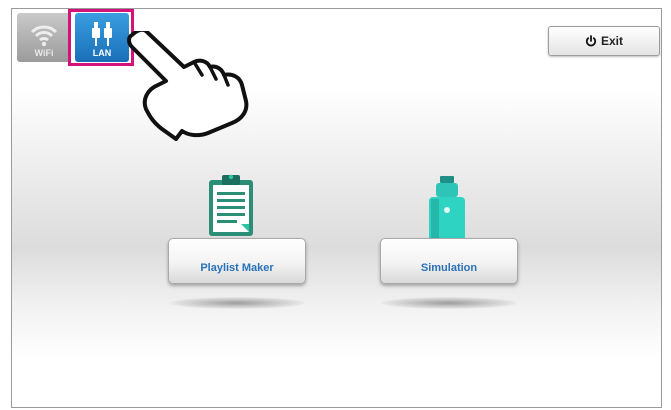  What do you see at coordinates (591, 41) in the screenshot?
I see `power-icon` at bounding box center [591, 41].